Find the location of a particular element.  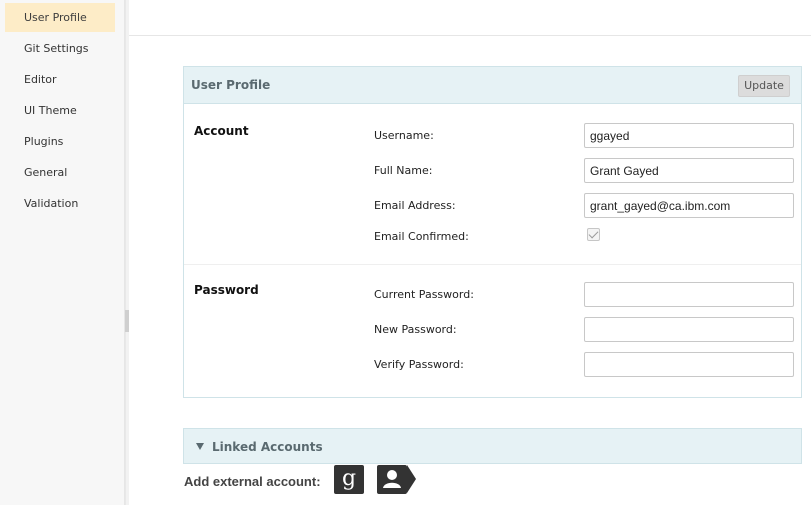

update-button: Update is located at coordinates (764, 86).